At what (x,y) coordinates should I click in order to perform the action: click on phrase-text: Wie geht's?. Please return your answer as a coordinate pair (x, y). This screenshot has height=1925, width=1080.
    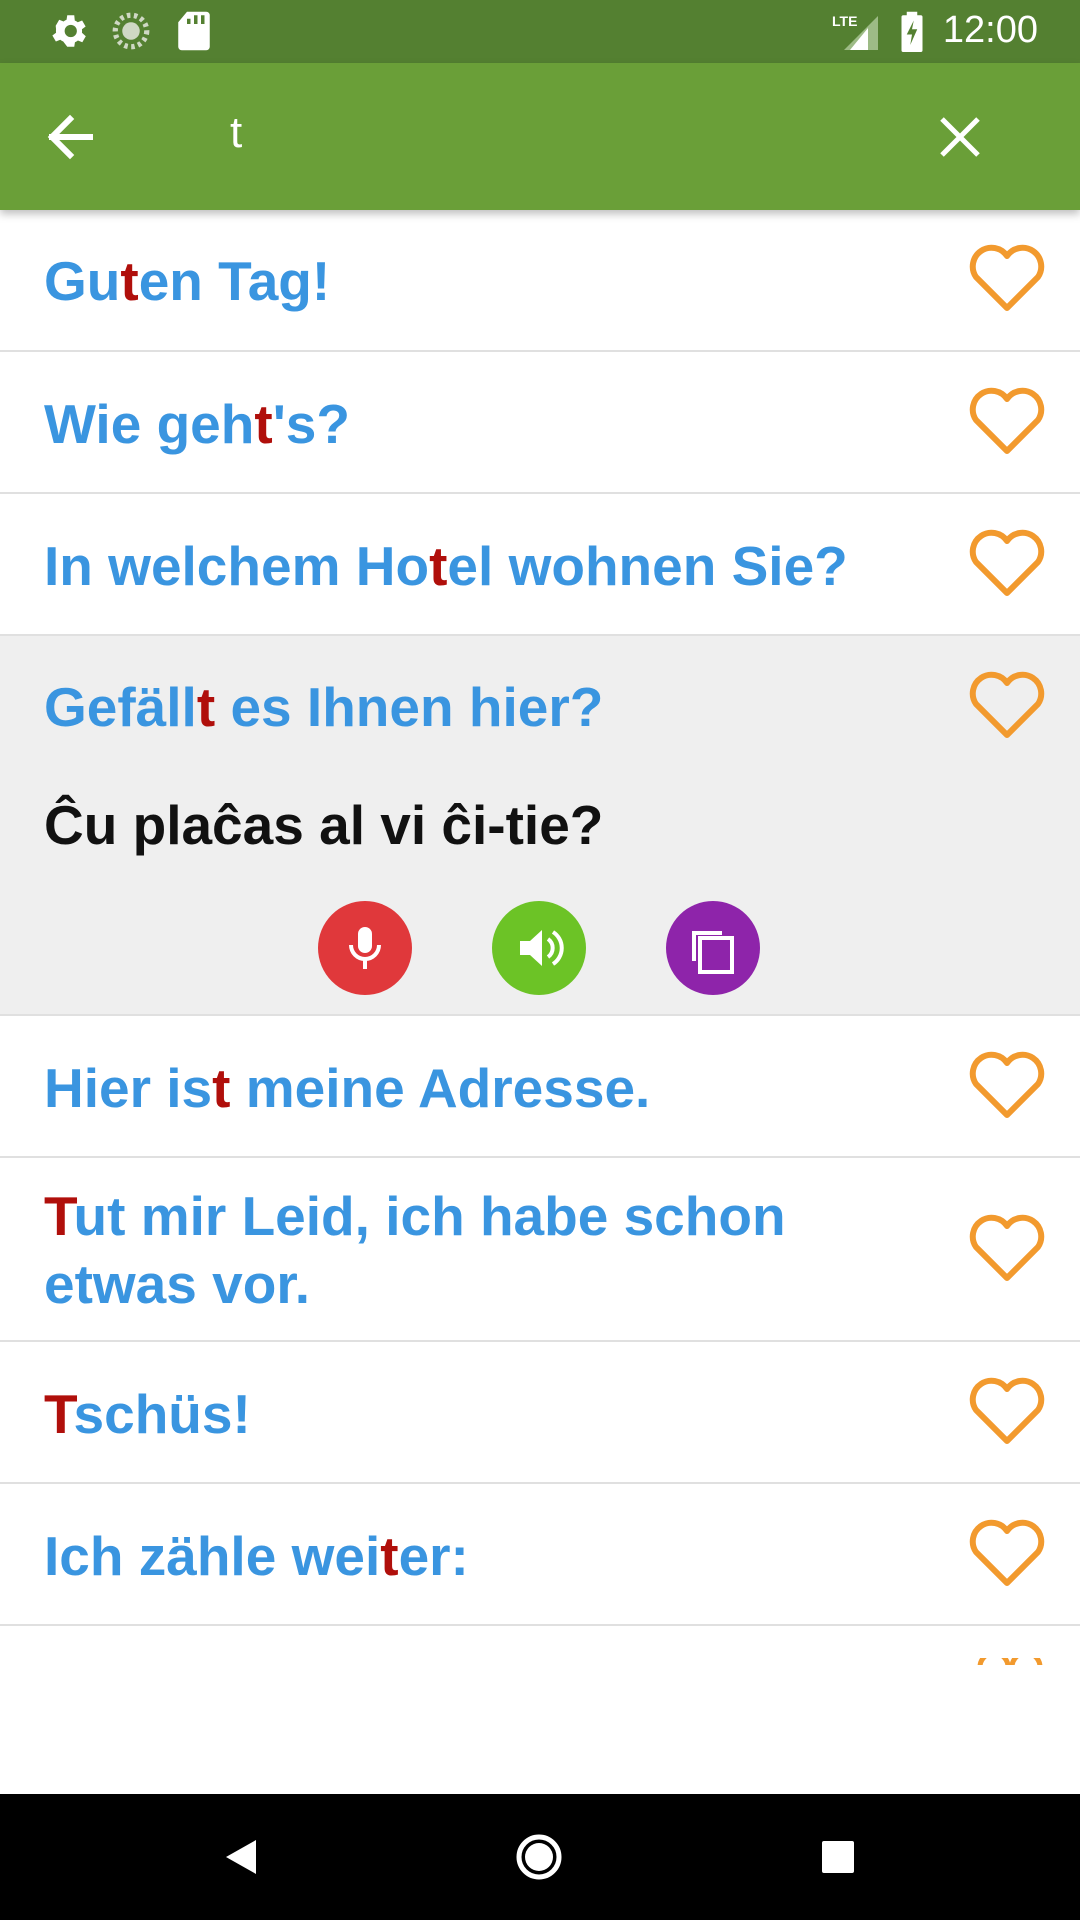
    Looking at the image, I should click on (197, 424).